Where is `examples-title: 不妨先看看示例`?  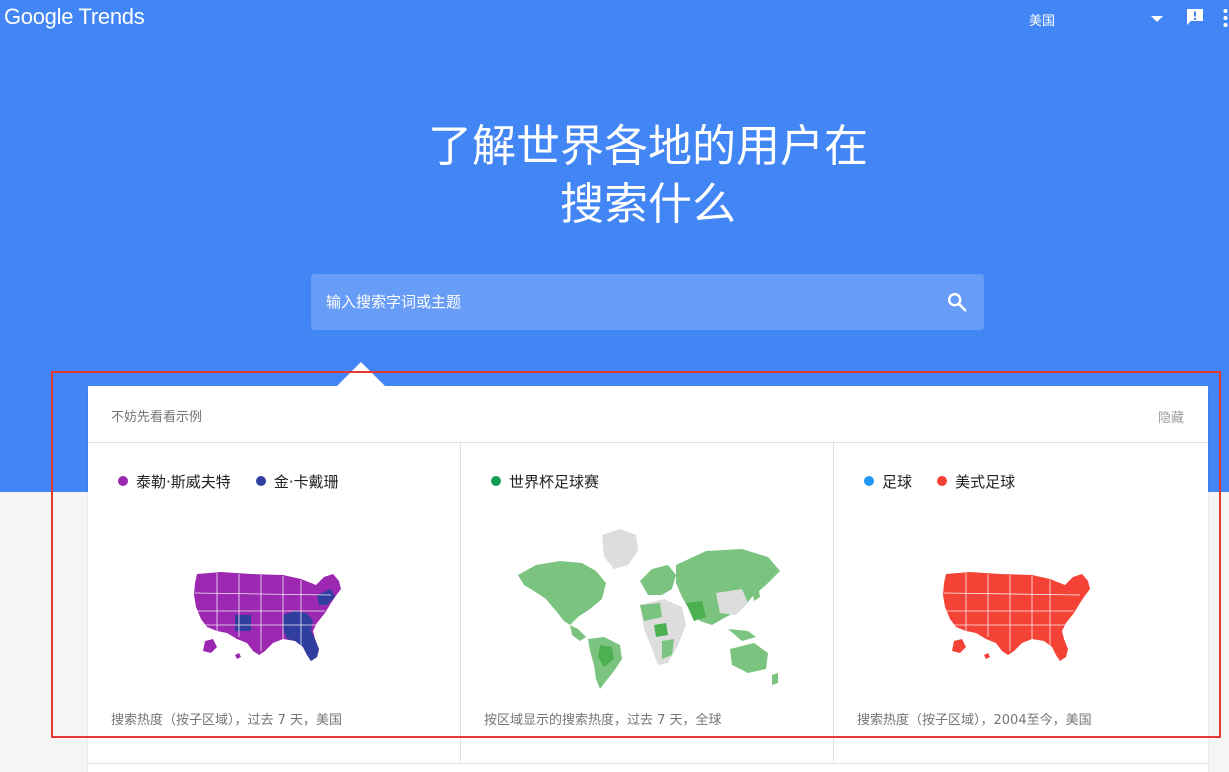
examples-title: 不妨先看看示例 is located at coordinates (157, 417).